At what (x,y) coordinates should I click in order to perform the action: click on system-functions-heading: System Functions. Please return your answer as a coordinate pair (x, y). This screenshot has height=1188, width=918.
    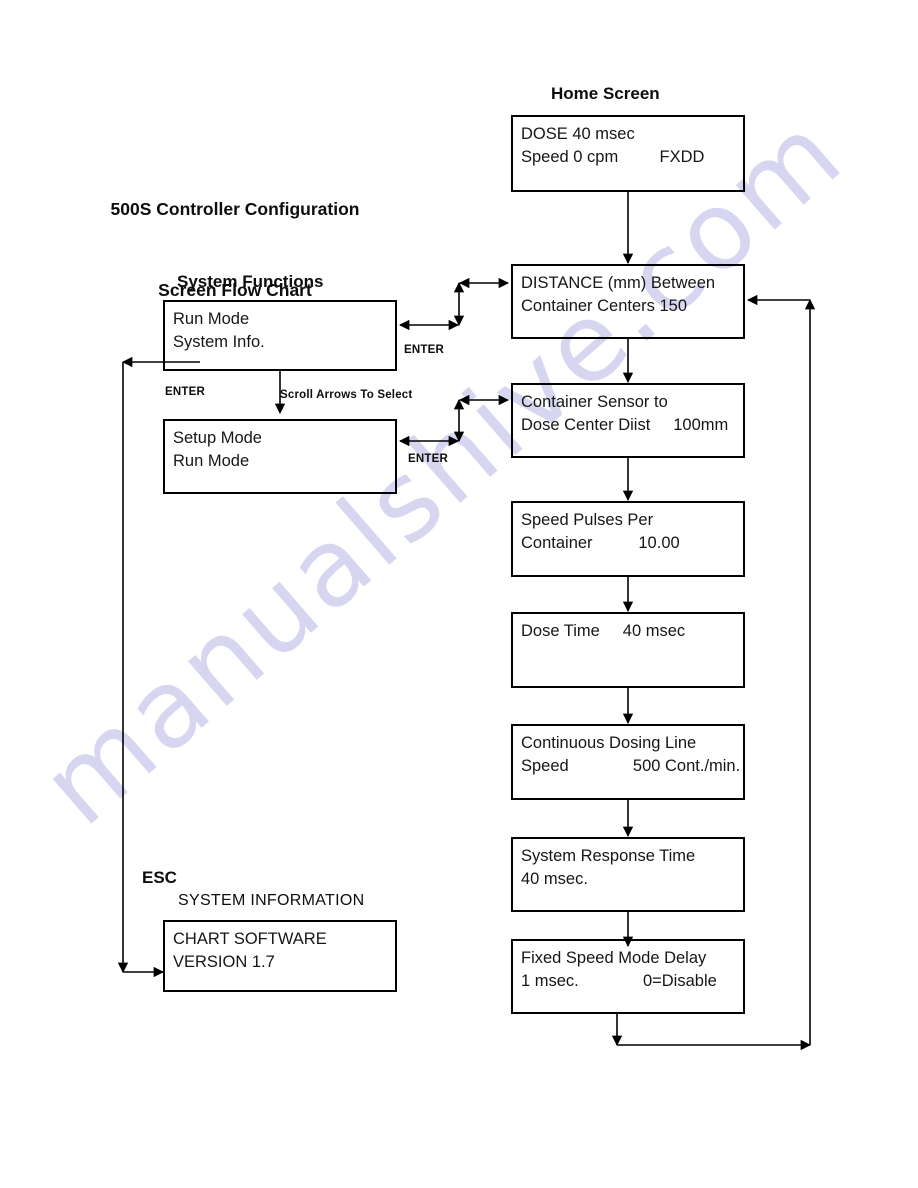
    Looking at the image, I should click on (250, 281).